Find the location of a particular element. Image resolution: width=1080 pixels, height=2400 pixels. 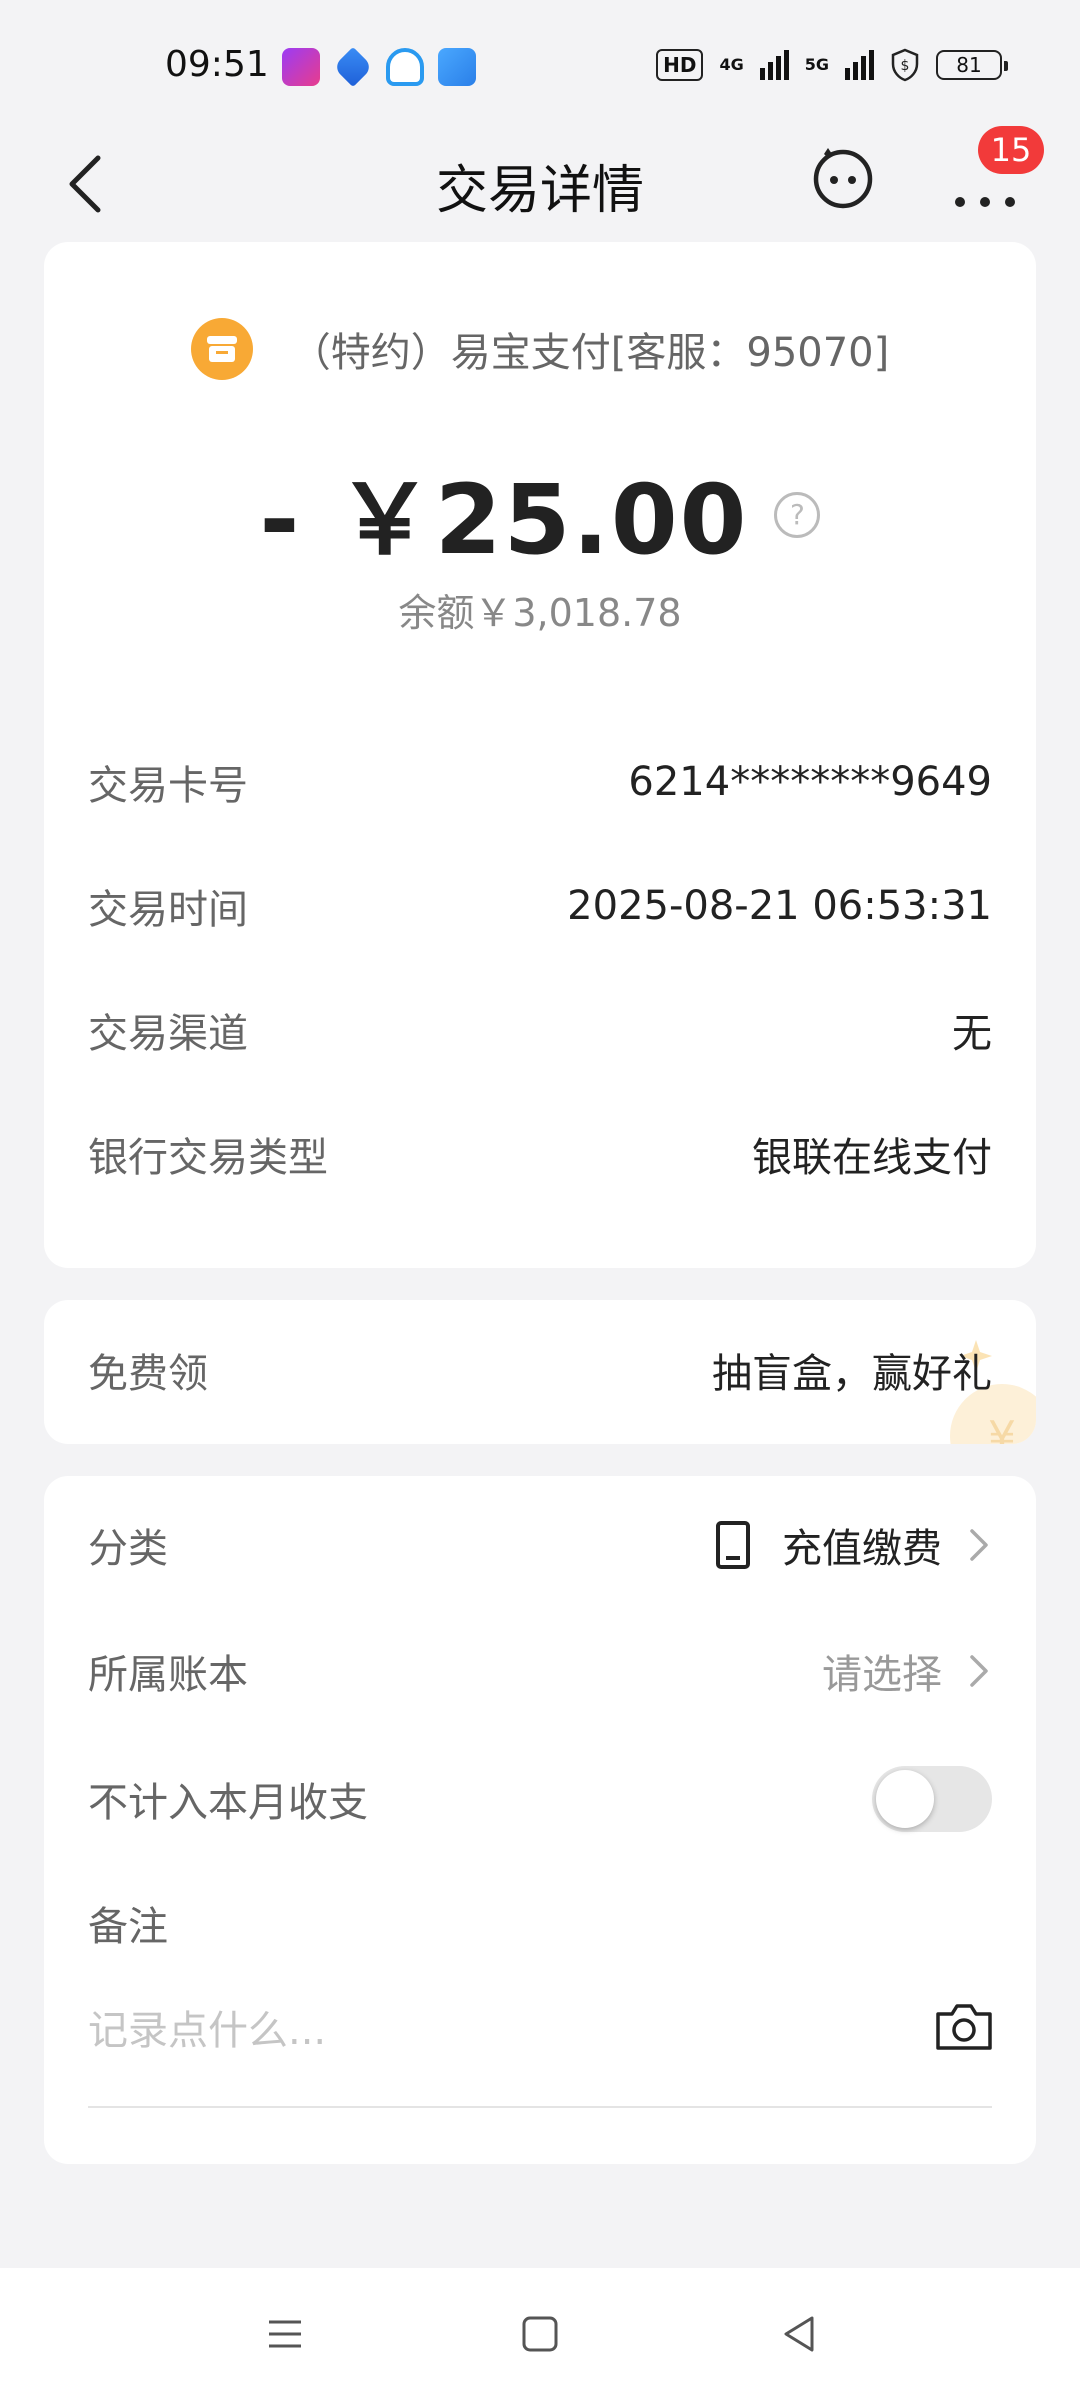

notification-badge: 15 is located at coordinates (1011, 150).